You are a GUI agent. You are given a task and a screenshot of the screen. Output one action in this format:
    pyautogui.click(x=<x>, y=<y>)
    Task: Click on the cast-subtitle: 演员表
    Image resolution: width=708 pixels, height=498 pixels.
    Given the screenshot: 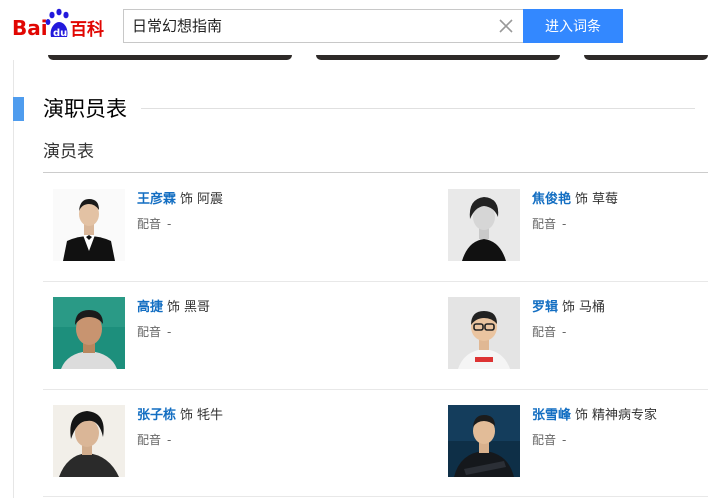 What is the action you would take?
    pyautogui.click(x=68, y=152)
    